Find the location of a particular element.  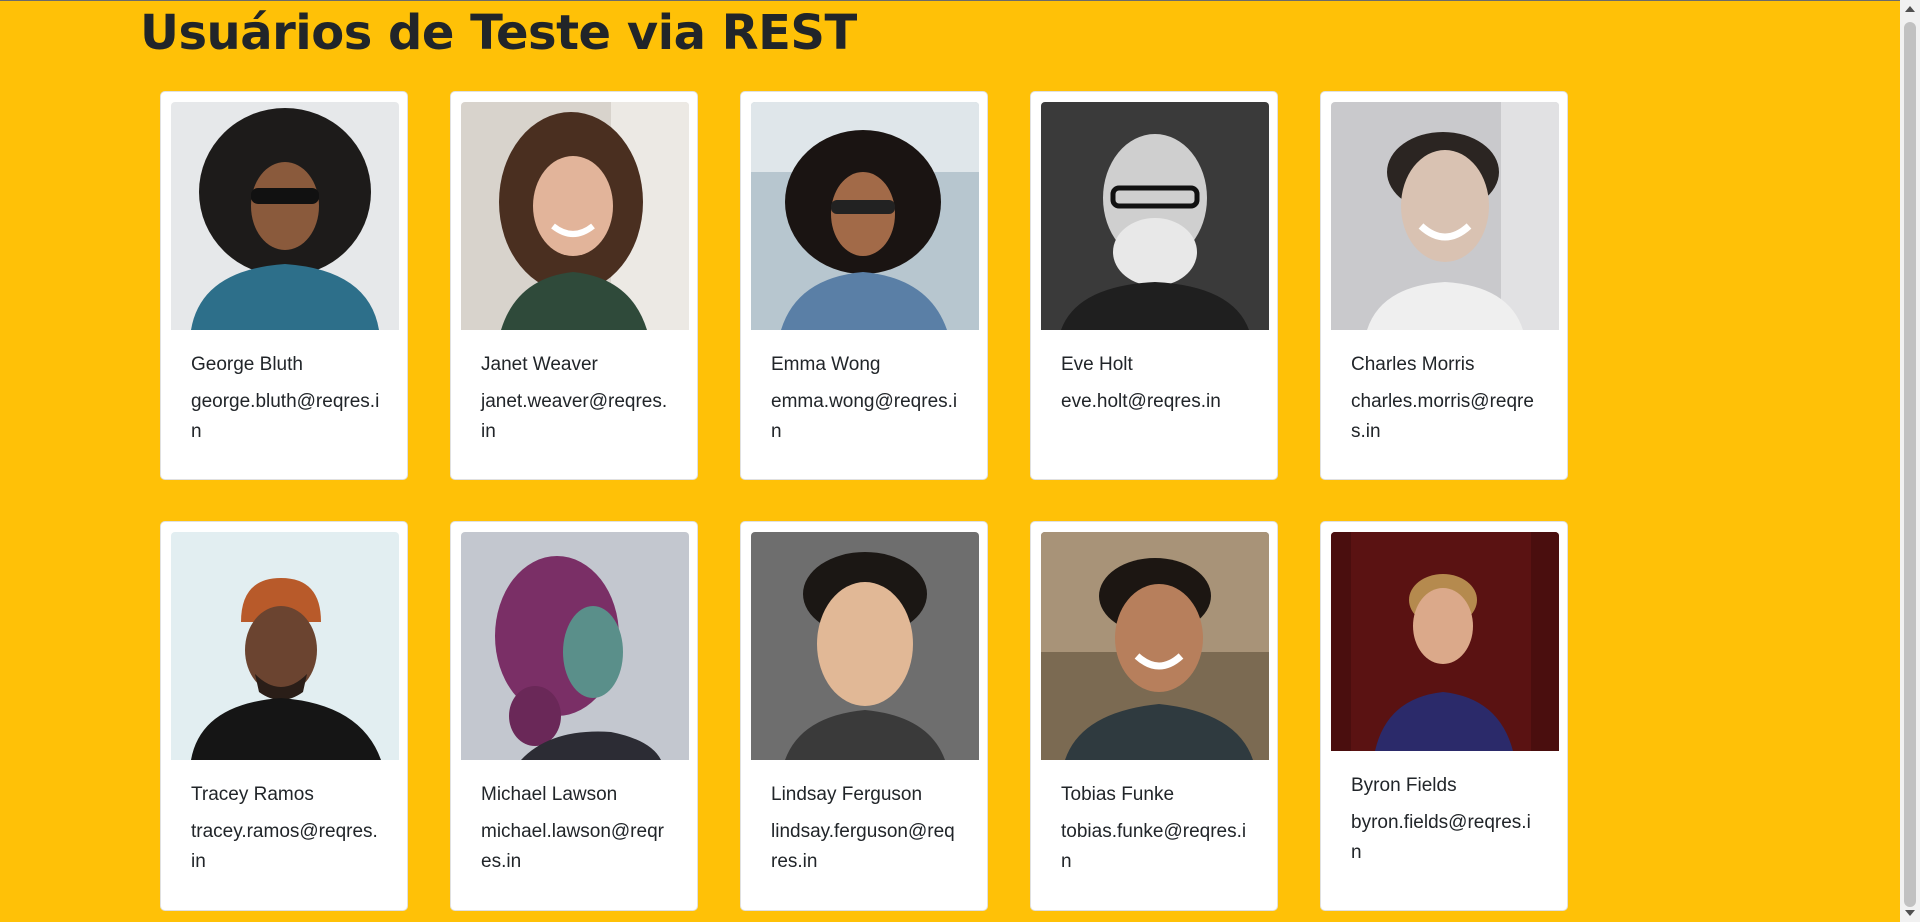

user-card: Tracey Ramos tracey.ramos@reqres.in is located at coordinates (284, 716).